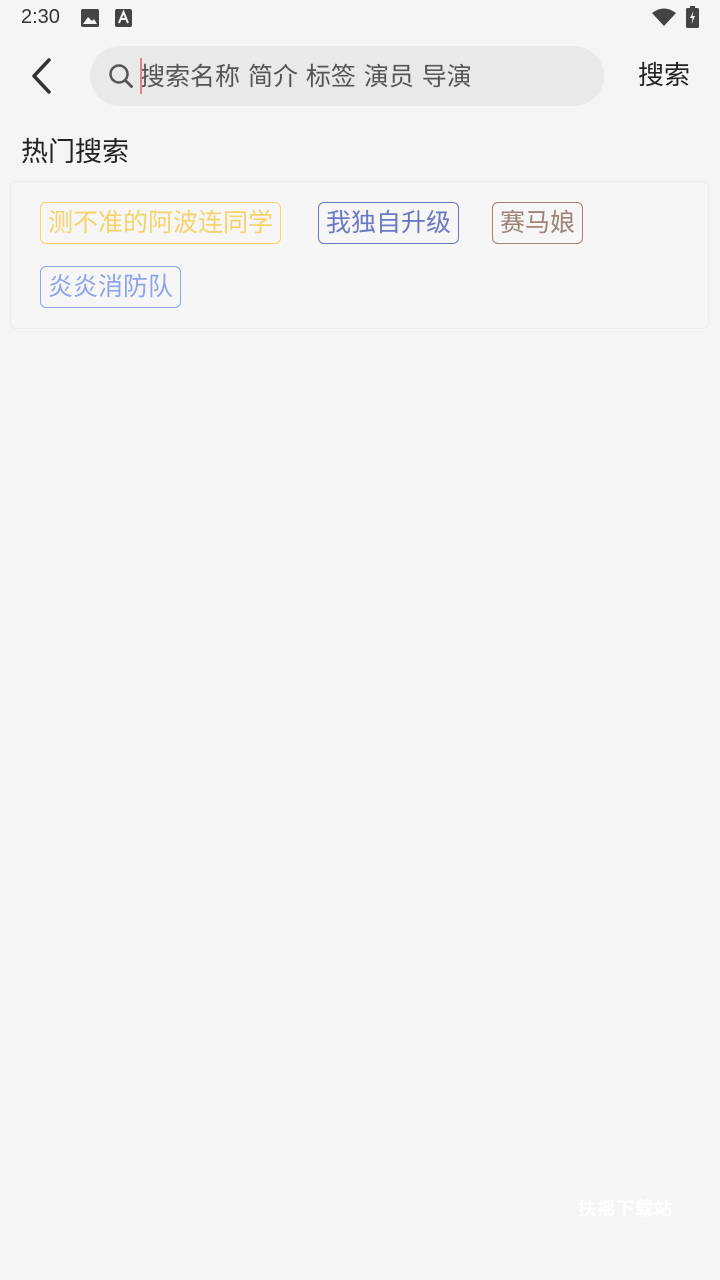 The height and width of the screenshot is (1280, 720). Describe the element at coordinates (141, 76) in the screenshot. I see `text-caret` at that location.